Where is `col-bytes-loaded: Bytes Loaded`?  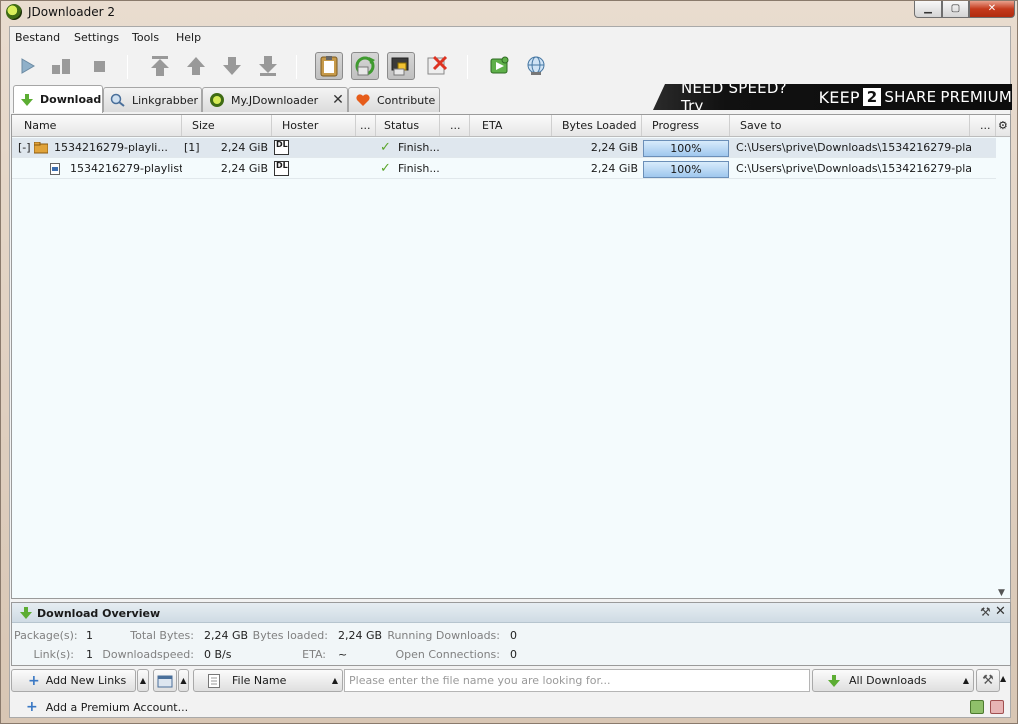
col-bytes-loaded: Bytes Loaded is located at coordinates (597, 125).